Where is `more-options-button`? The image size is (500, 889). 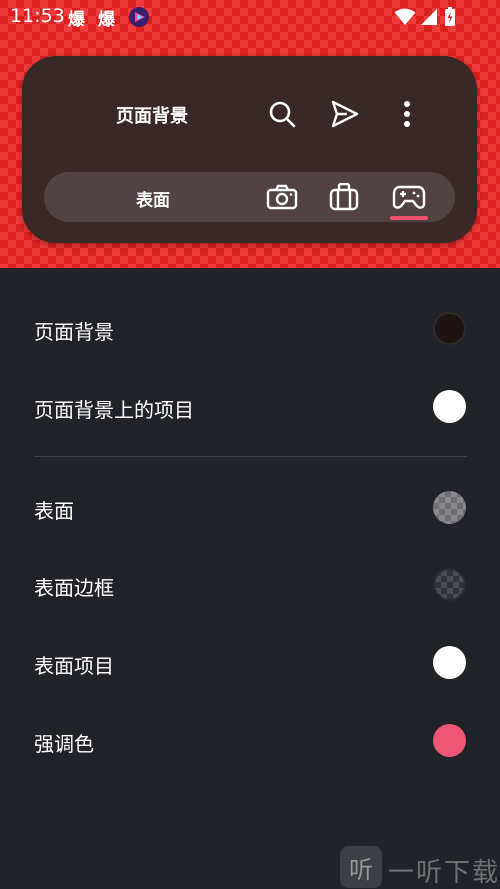
more-options-button is located at coordinates (407, 114).